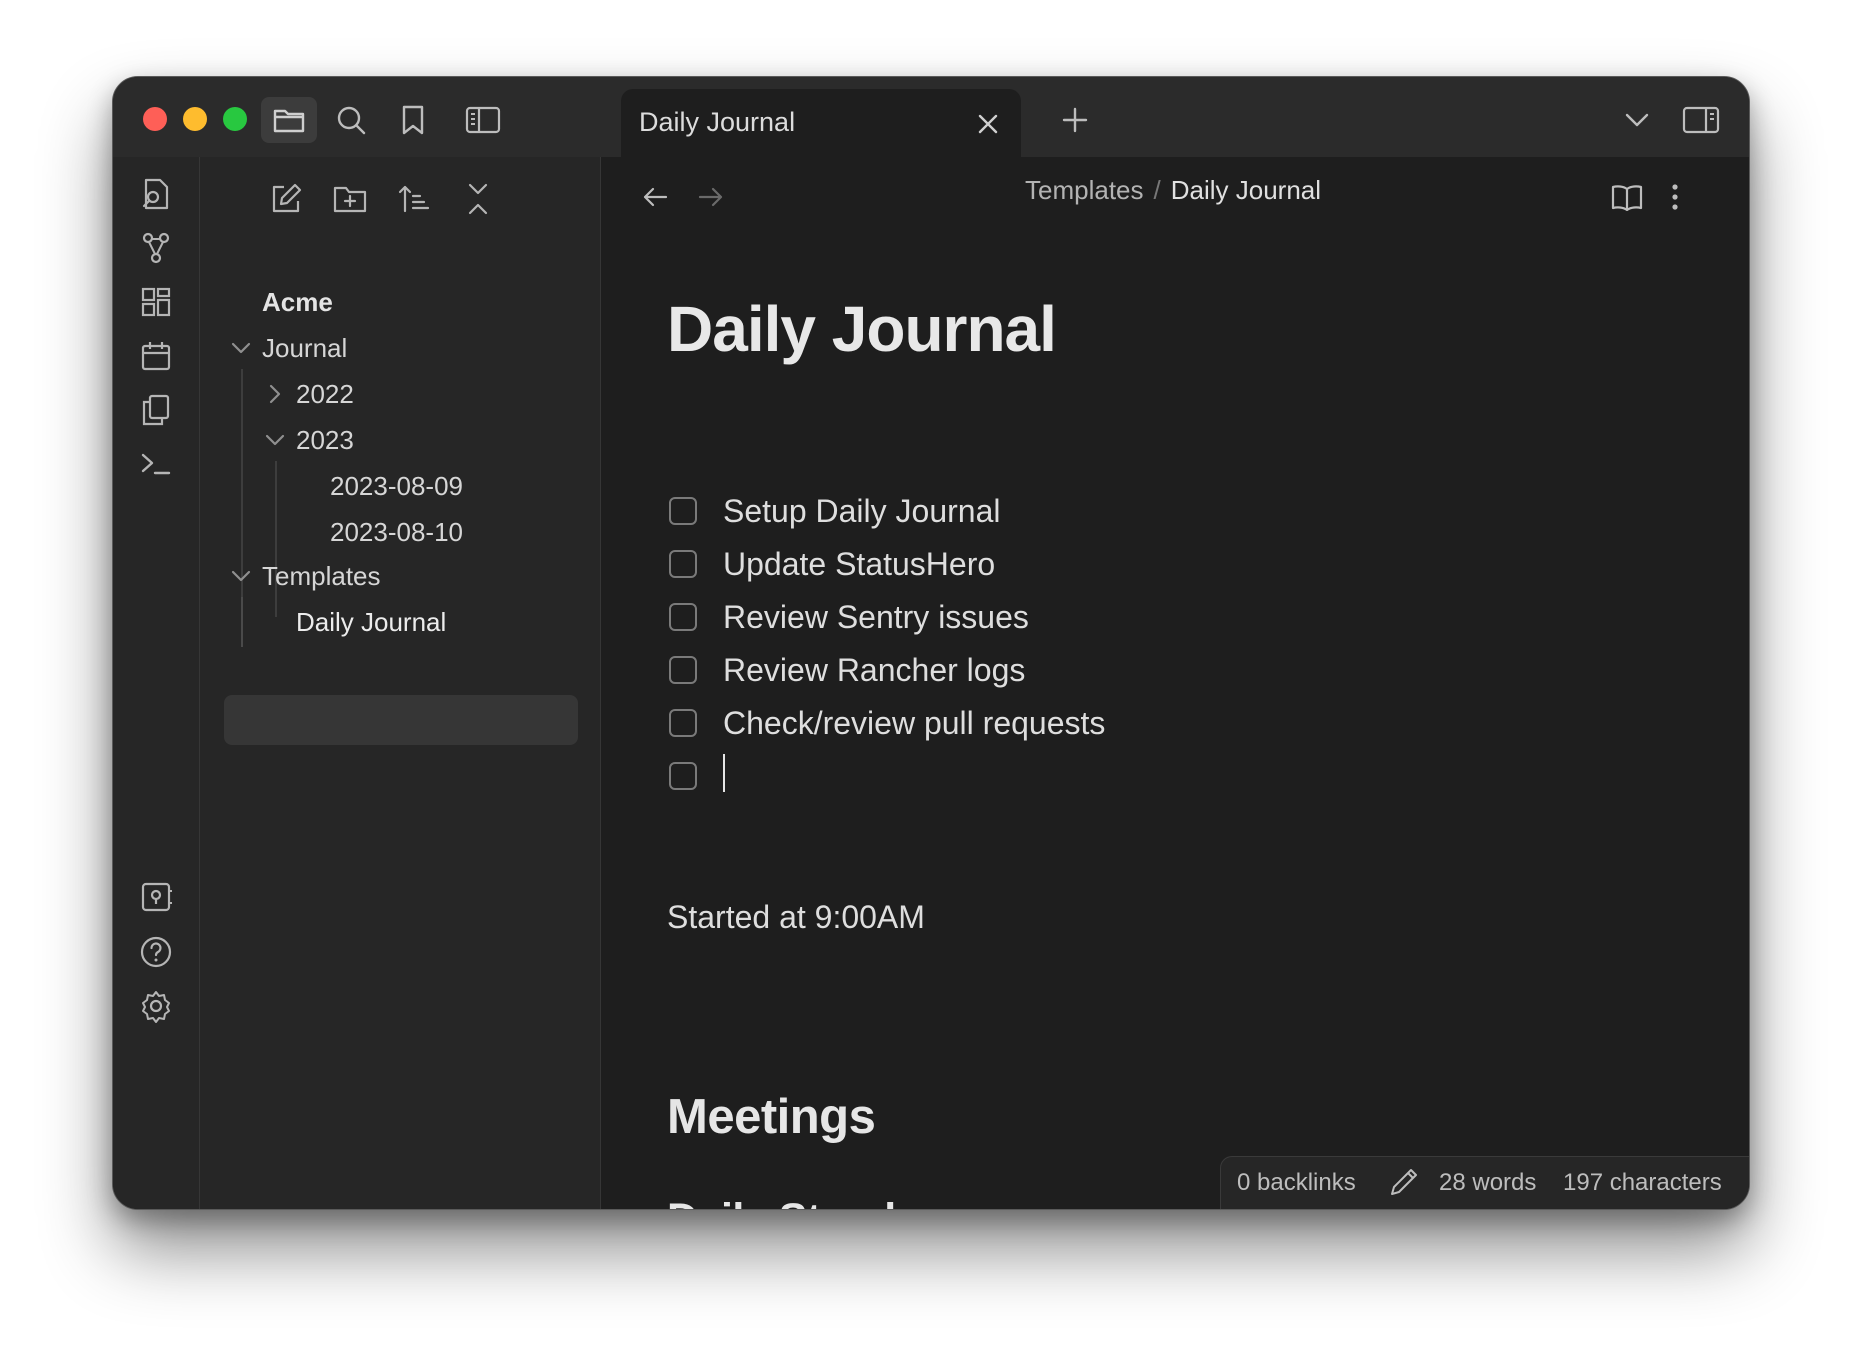 This screenshot has width=1860, height=1358. What do you see at coordinates (195, 119) in the screenshot?
I see `minimize-window-button` at bounding box center [195, 119].